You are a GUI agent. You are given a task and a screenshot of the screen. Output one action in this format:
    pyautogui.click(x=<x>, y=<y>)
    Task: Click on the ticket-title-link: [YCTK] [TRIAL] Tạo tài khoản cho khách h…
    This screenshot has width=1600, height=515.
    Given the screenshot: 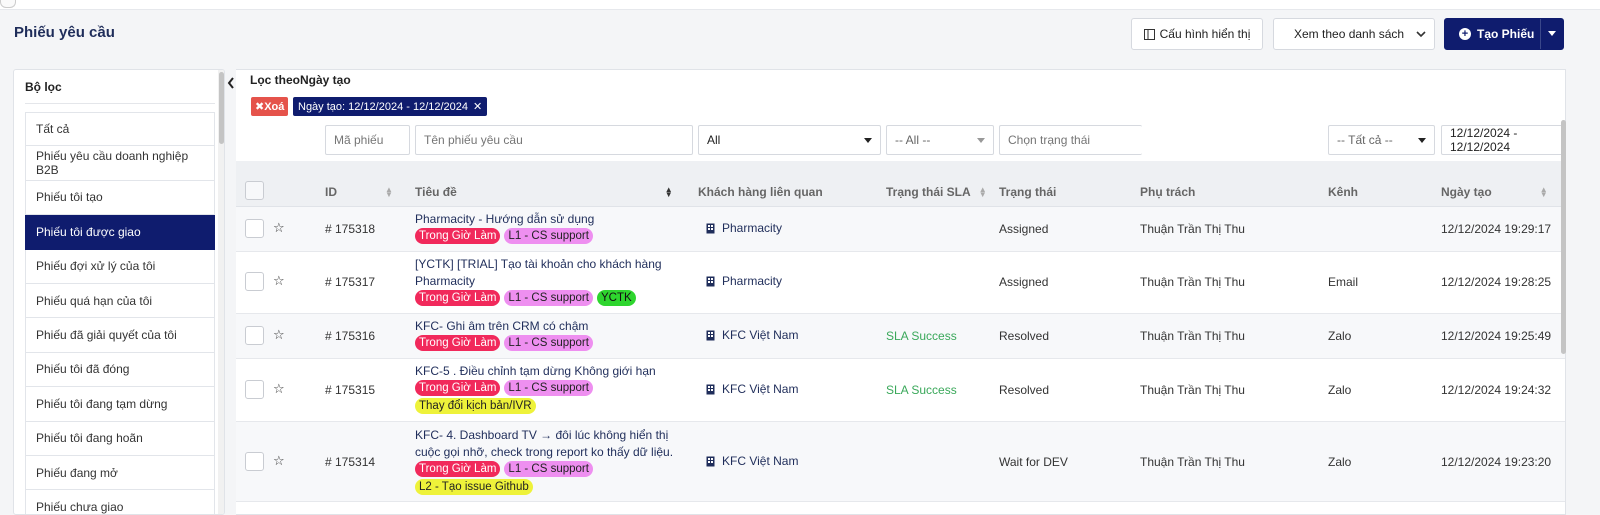 What is the action you would take?
    pyautogui.click(x=555, y=273)
    